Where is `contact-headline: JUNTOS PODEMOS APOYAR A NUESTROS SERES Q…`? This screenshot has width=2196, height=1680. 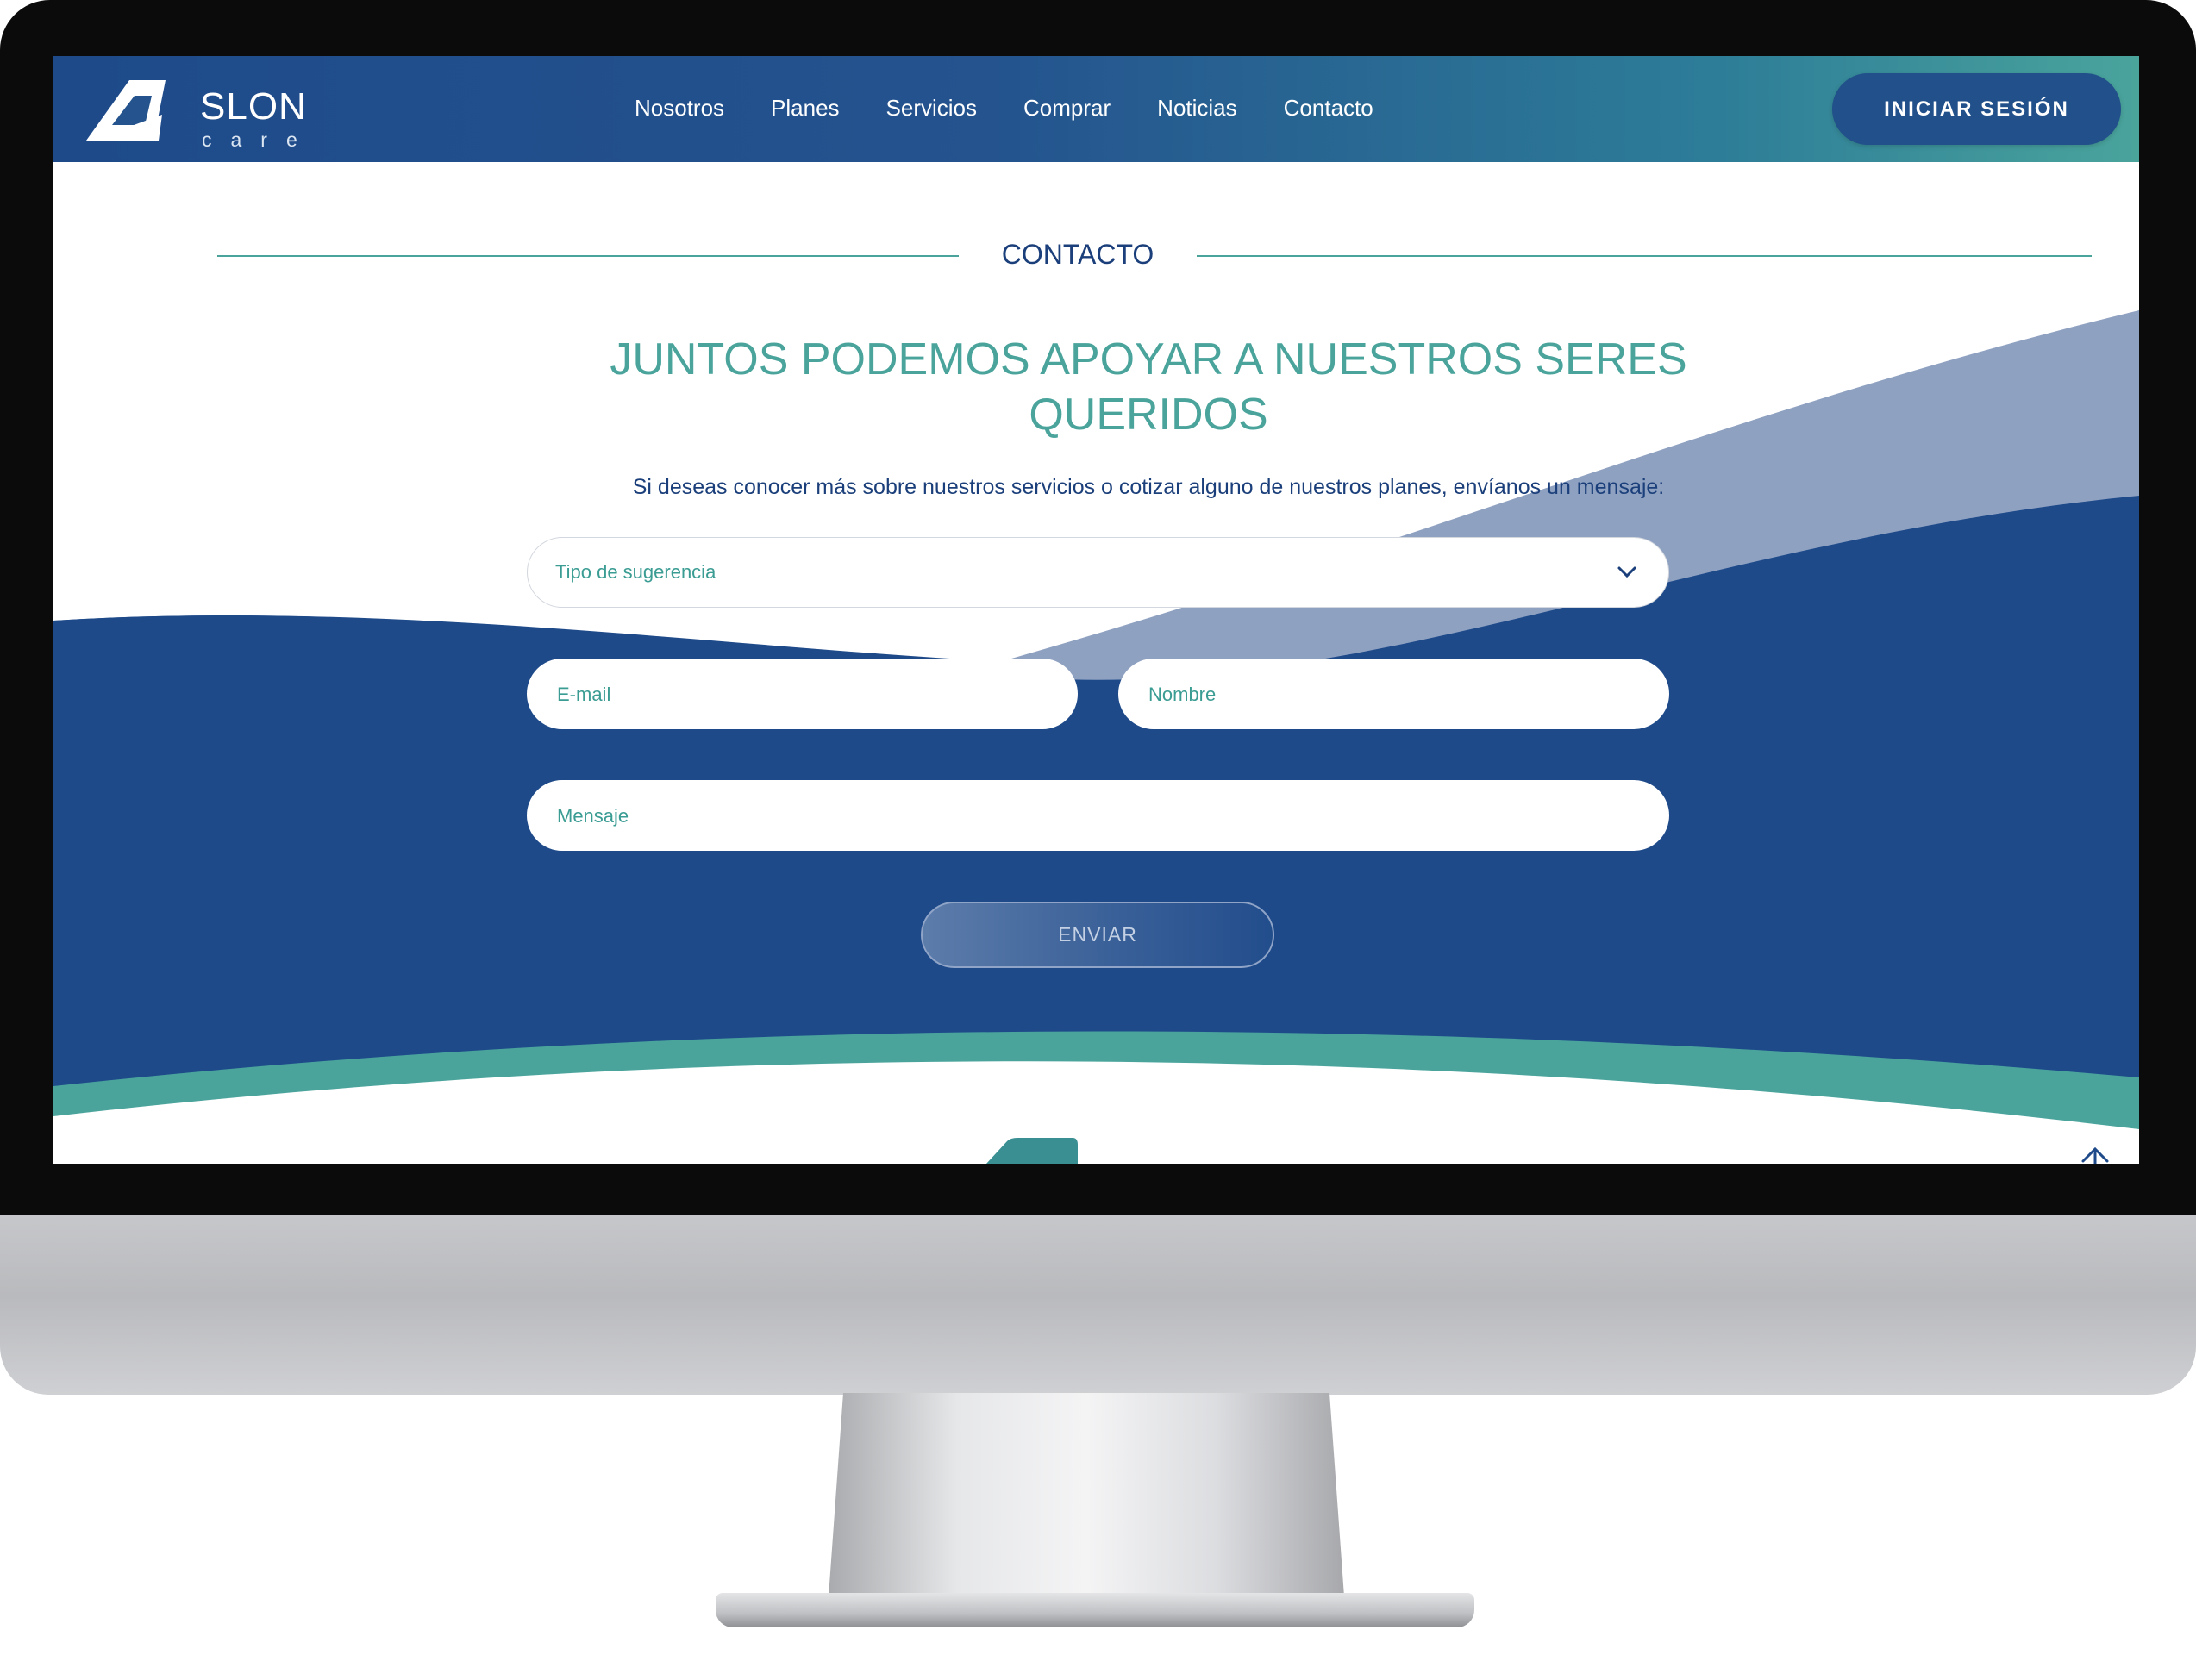 contact-headline: JUNTOS PODEMOS APOYAR A NUESTROS SERES Q… is located at coordinates (1148, 387).